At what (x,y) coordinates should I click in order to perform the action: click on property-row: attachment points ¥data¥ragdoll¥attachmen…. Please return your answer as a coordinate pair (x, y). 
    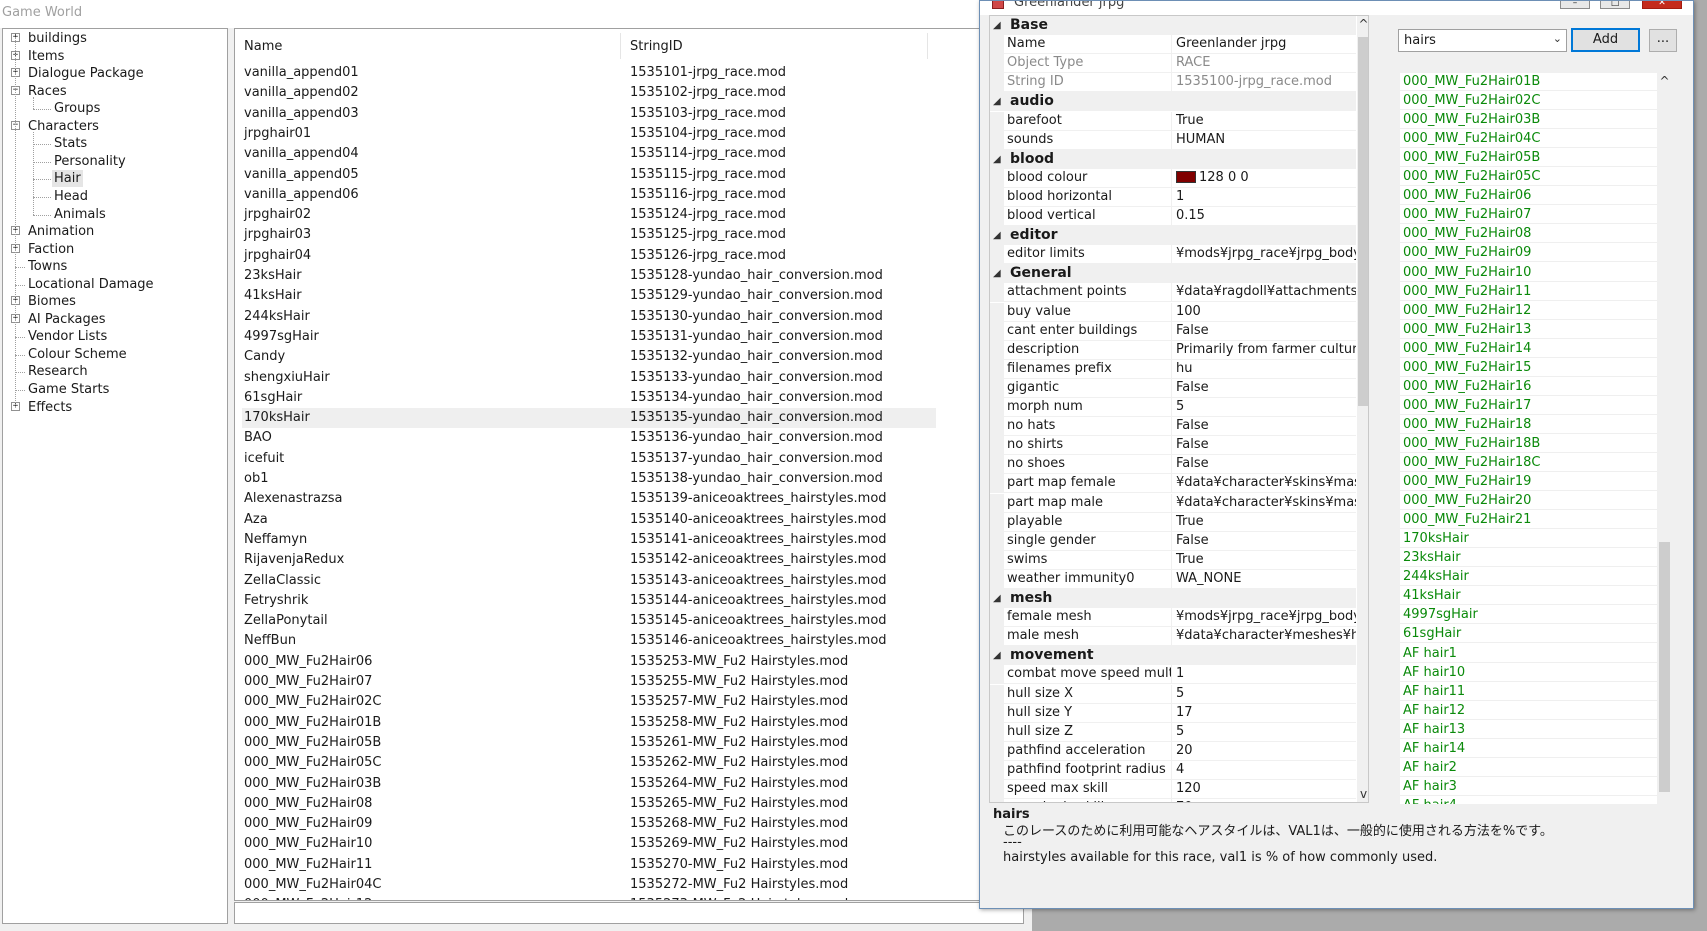
    Looking at the image, I should click on (1173, 293).